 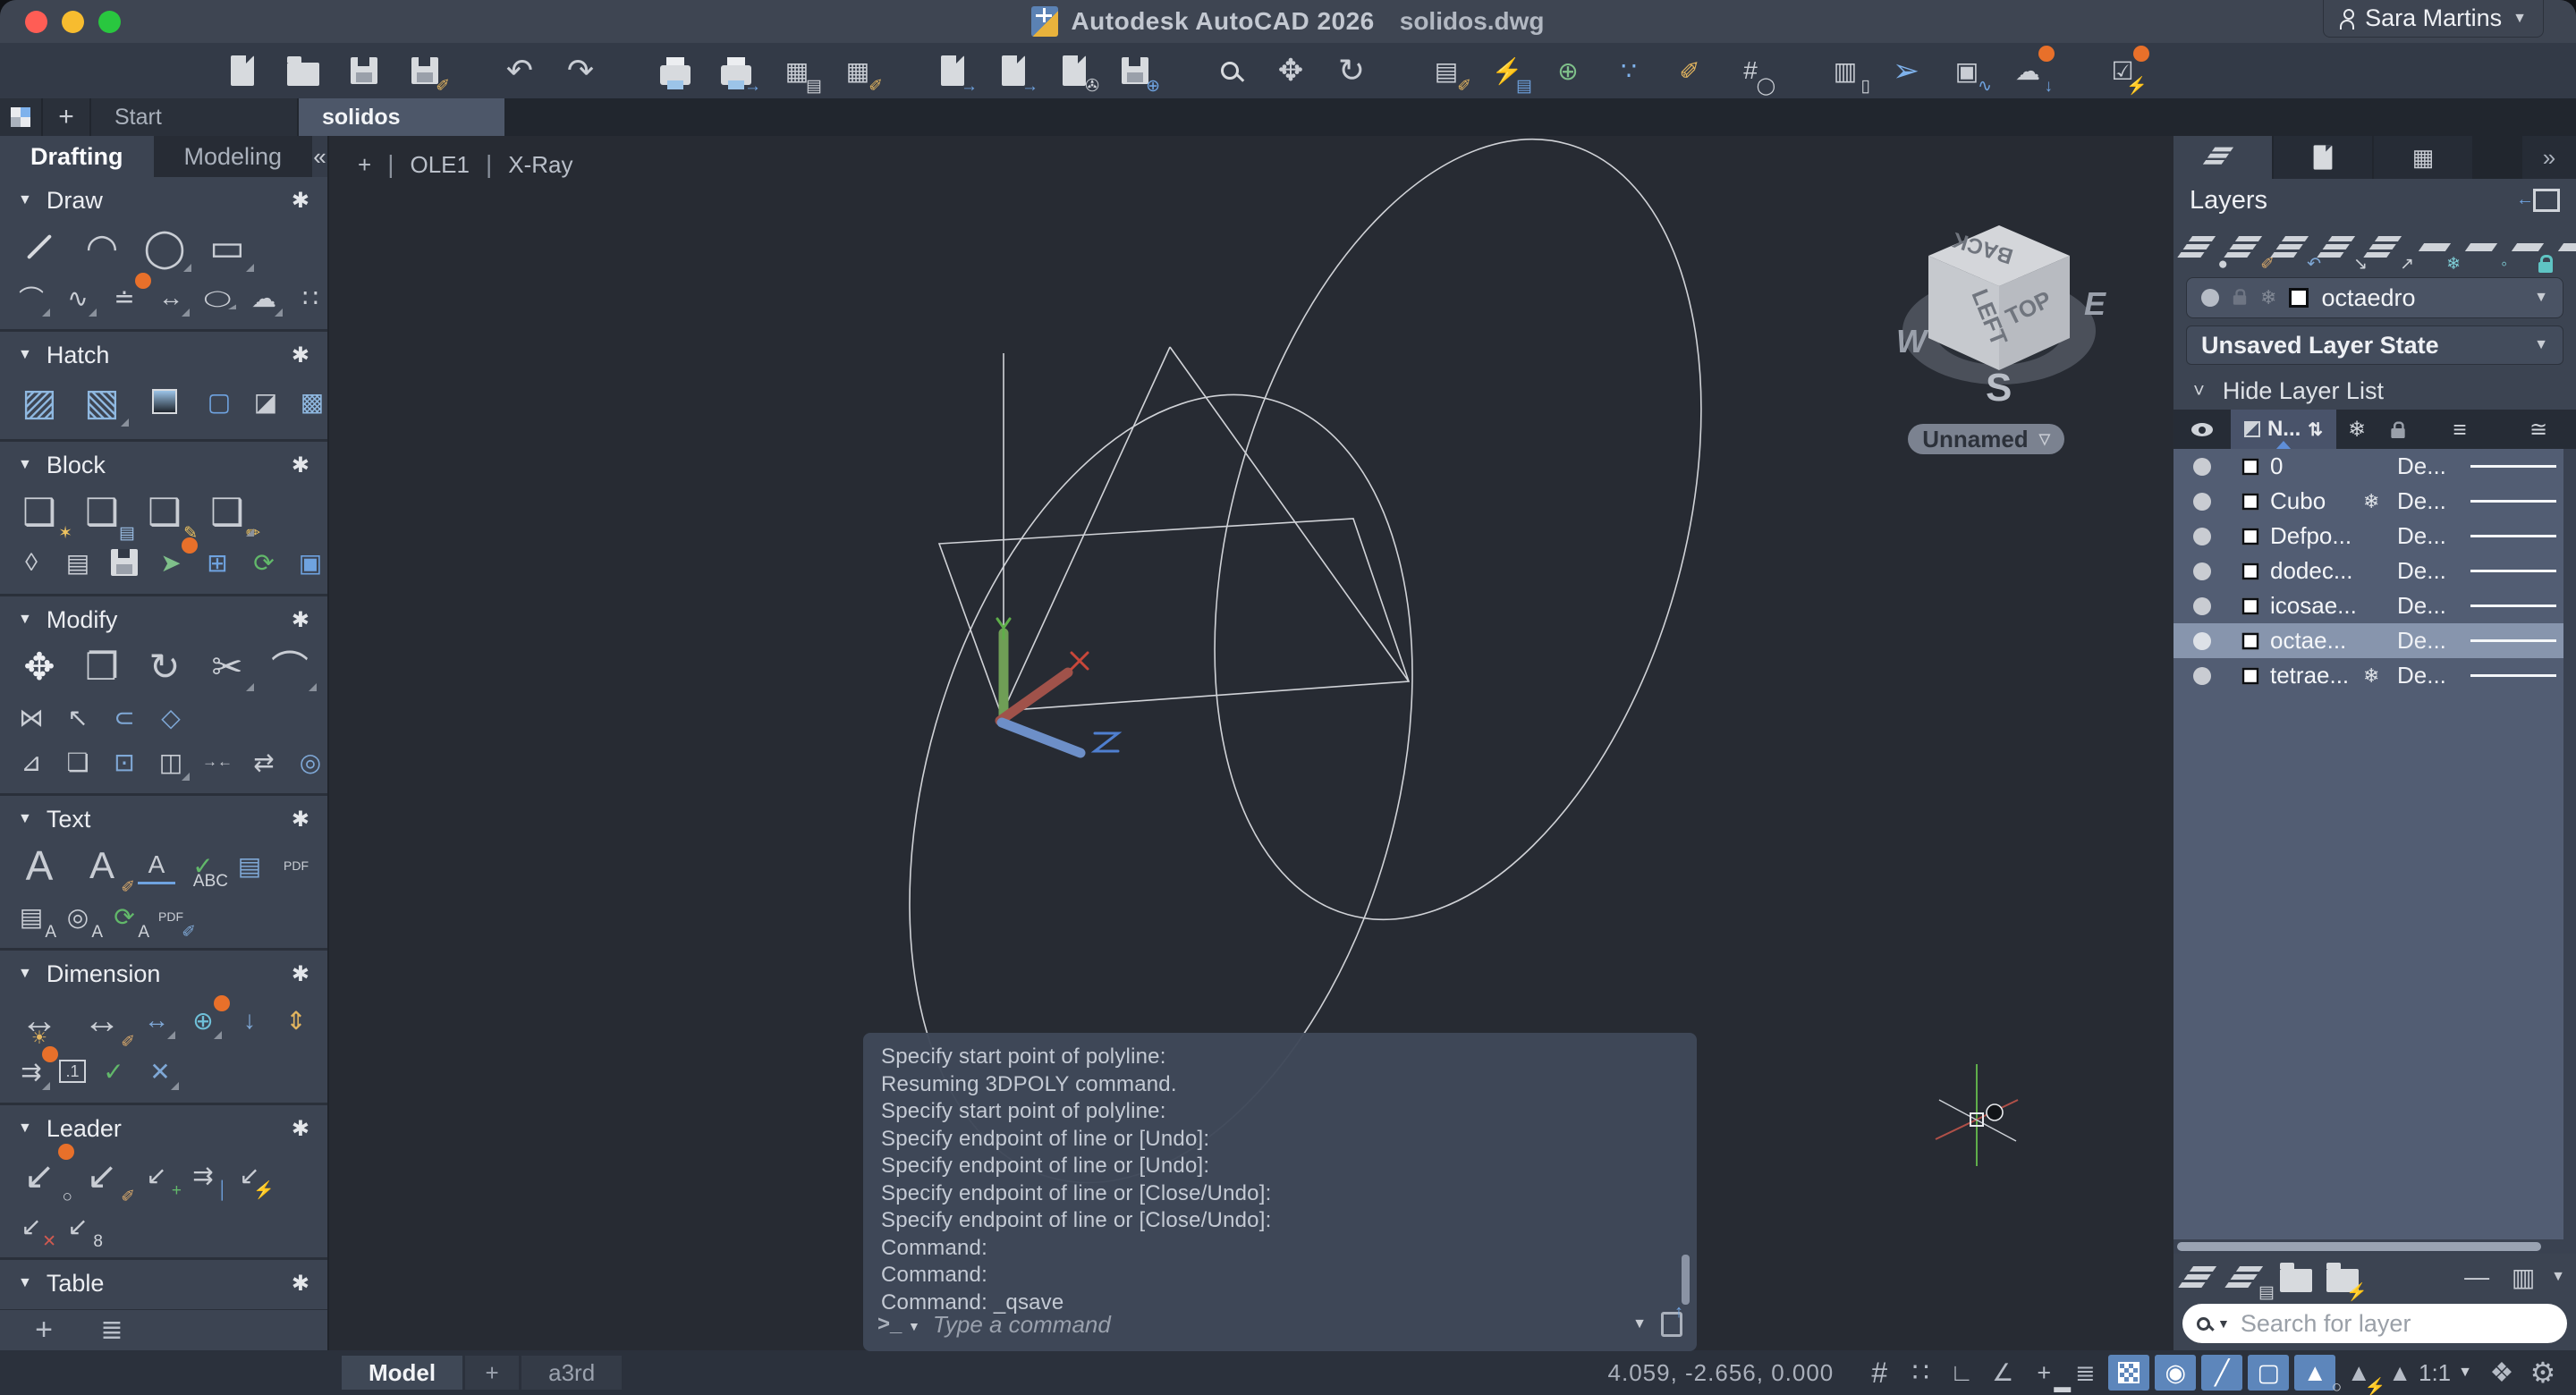 What do you see at coordinates (956, 73) in the screenshot?
I see `import-icon: →` at bounding box center [956, 73].